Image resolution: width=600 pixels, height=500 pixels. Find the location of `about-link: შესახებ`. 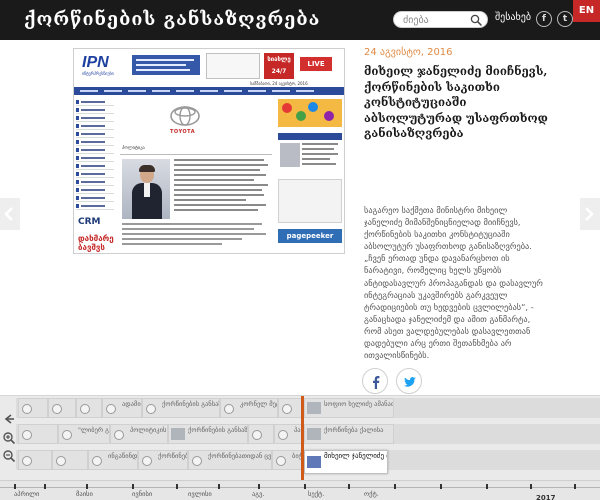

about-link: შესახებ is located at coordinates (513, 17).